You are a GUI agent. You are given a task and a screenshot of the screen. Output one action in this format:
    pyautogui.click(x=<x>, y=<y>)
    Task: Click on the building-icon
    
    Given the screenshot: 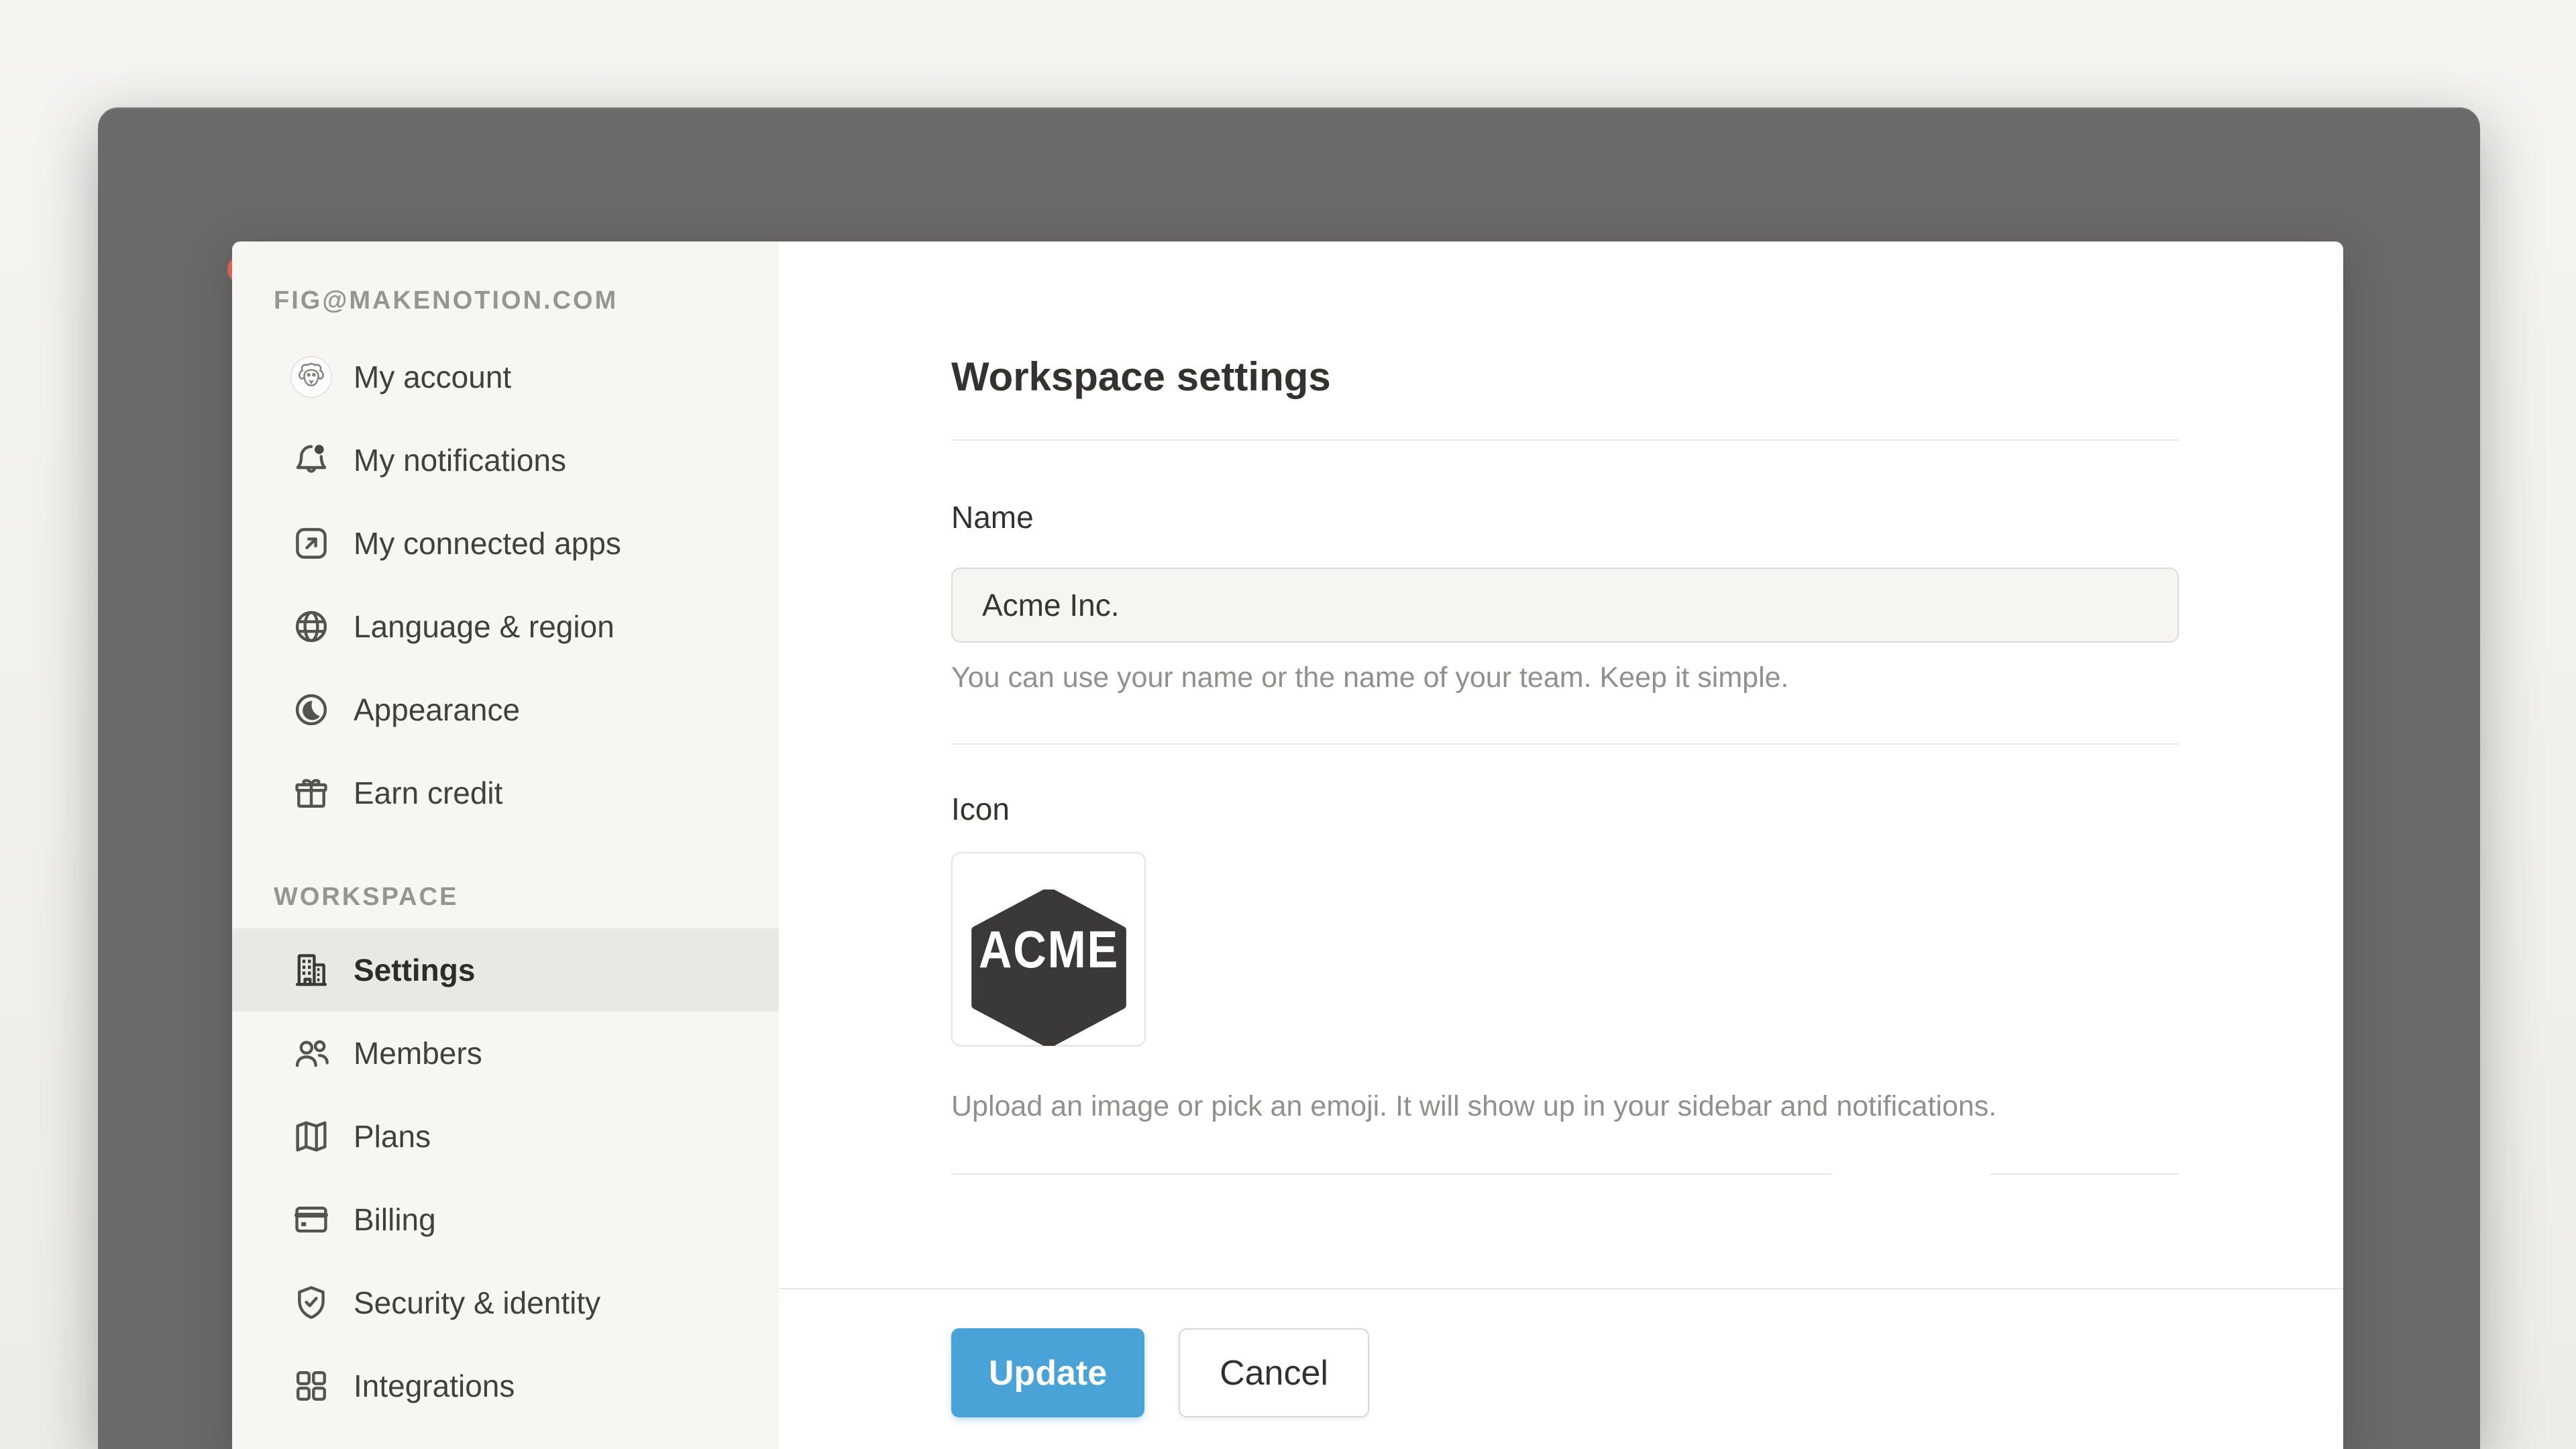 What is the action you would take?
    pyautogui.click(x=311, y=970)
    